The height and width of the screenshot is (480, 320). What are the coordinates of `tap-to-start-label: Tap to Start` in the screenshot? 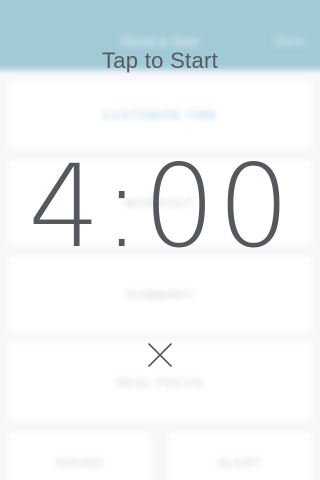 It's located at (160, 61).